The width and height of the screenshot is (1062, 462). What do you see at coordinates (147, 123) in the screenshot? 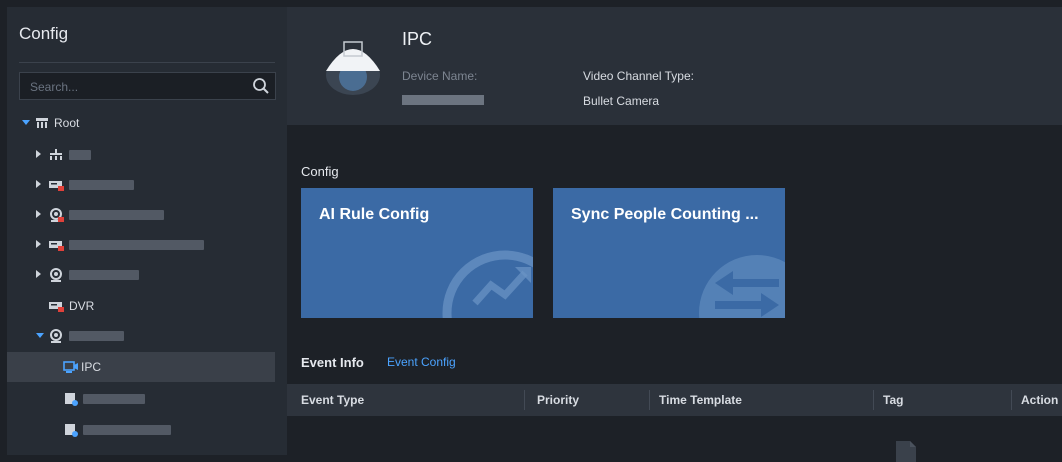
I see `tree-node-root: Root` at bounding box center [147, 123].